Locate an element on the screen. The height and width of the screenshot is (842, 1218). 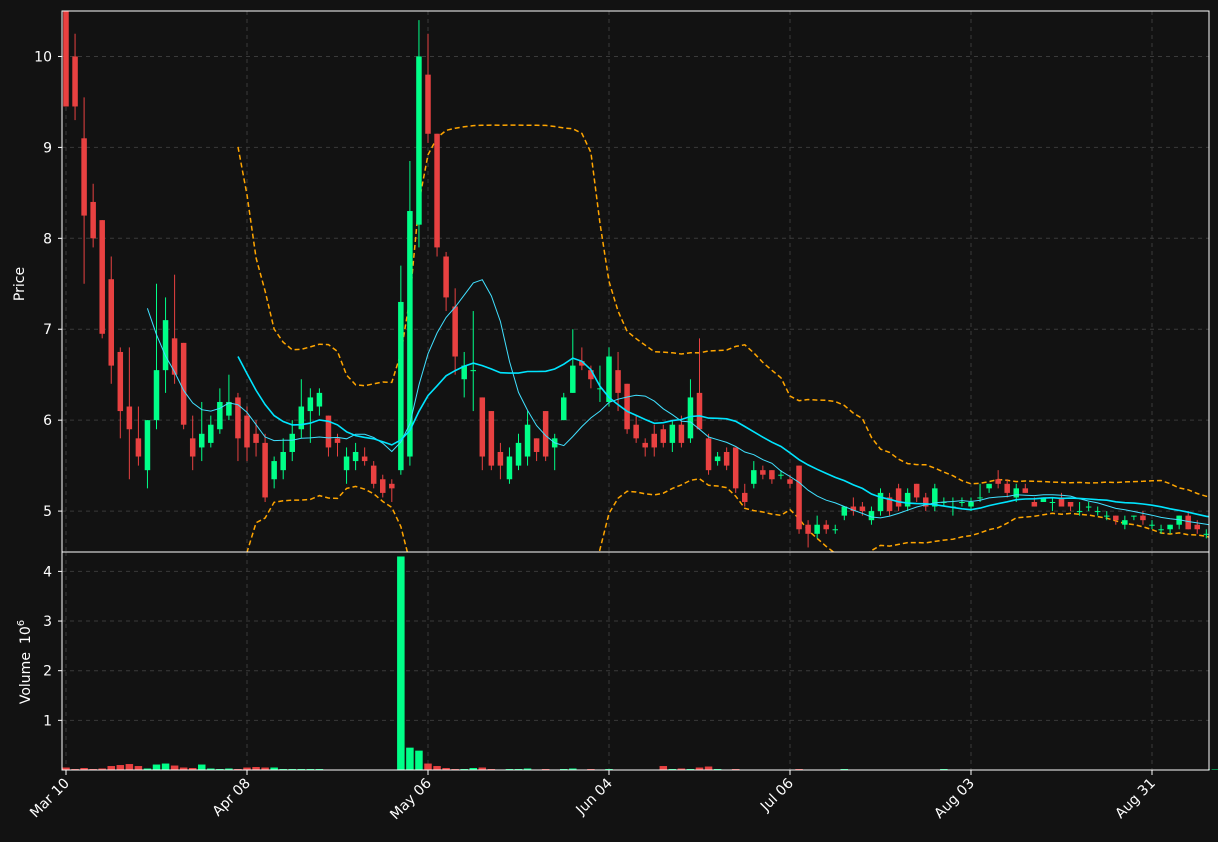
price-tick-label: 7 is located at coordinates (47, 330).